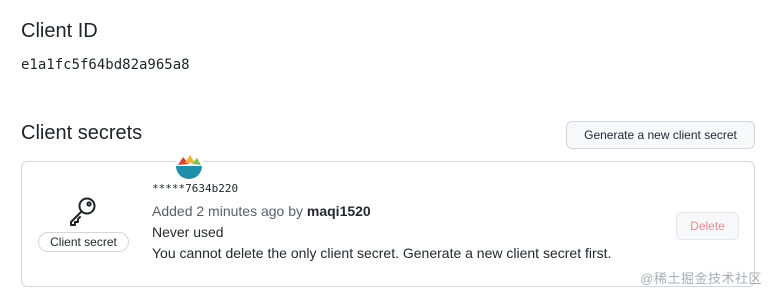  I want to click on avatar, so click(189, 167).